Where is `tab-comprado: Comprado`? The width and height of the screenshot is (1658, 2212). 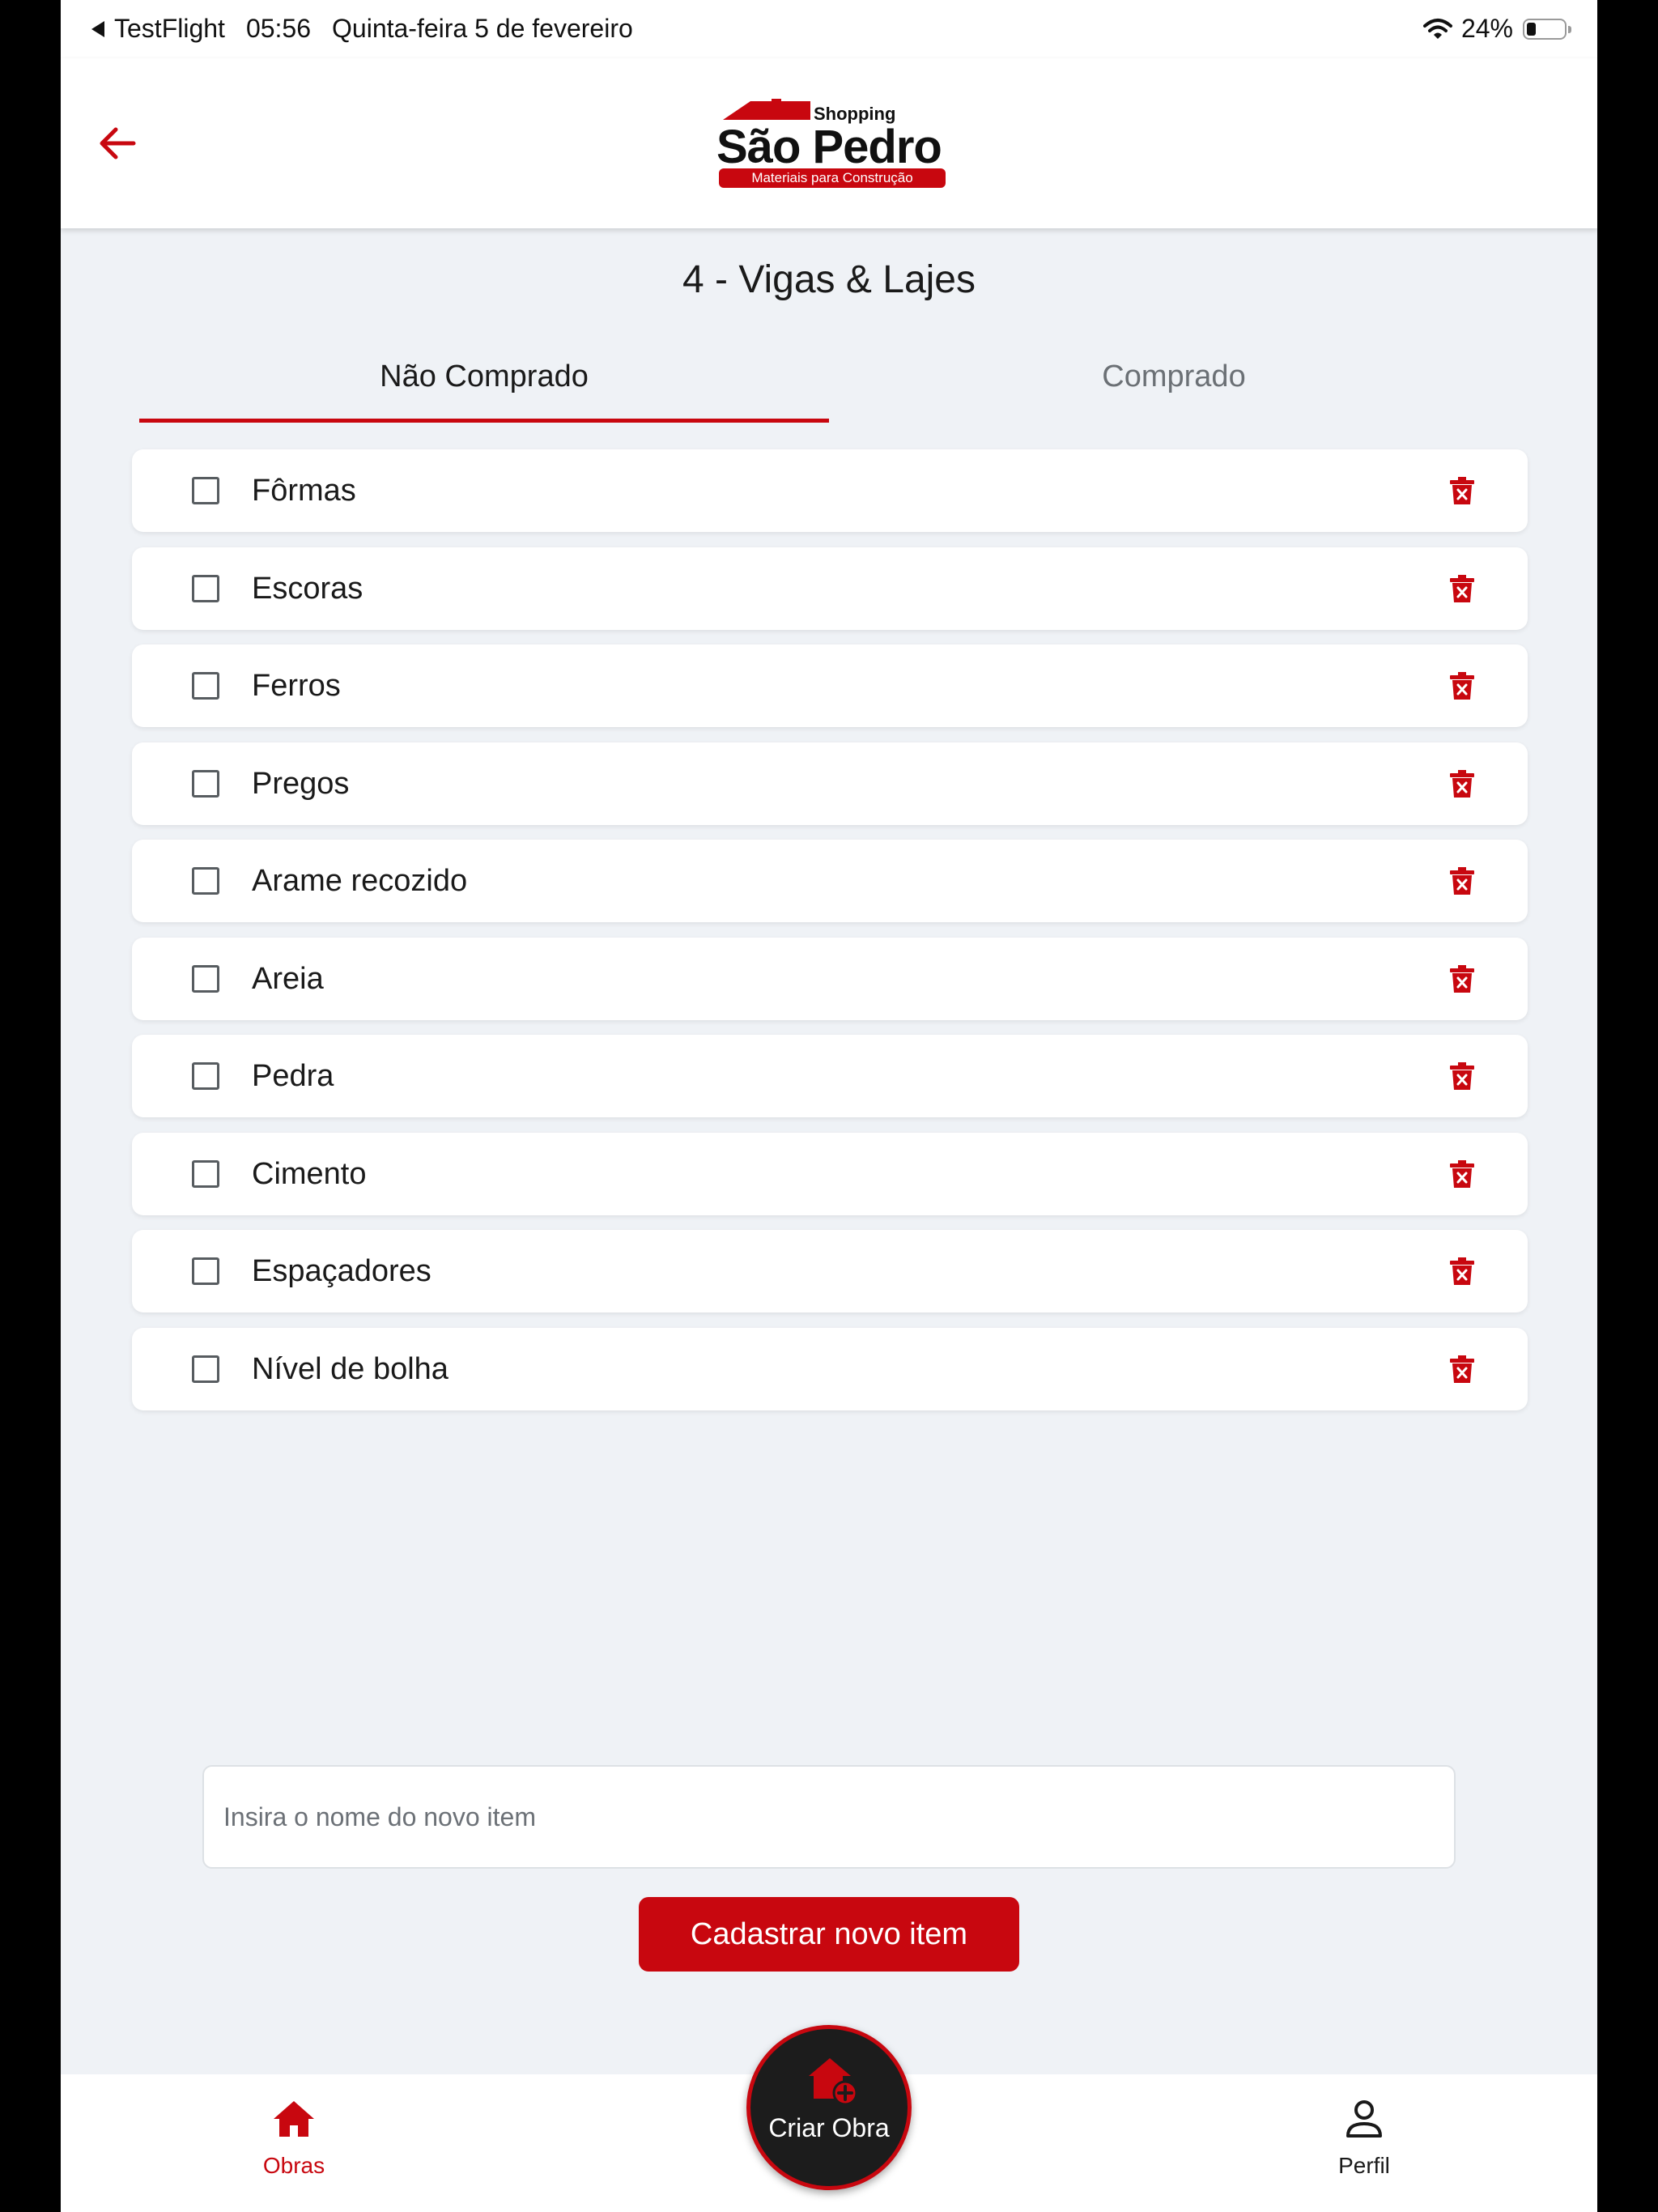 tab-comprado: Comprado is located at coordinates (1174, 388).